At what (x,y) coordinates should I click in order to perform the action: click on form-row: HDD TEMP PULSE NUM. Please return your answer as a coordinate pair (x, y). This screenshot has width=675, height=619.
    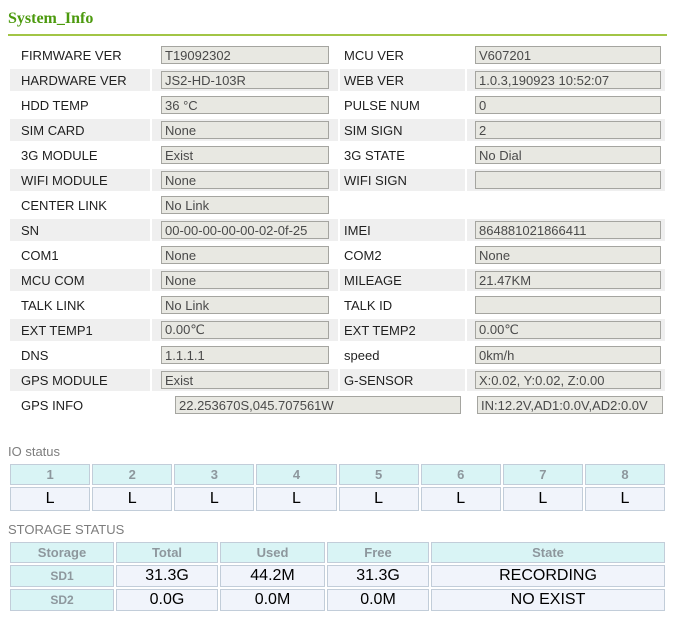
    Looking at the image, I should click on (337, 105).